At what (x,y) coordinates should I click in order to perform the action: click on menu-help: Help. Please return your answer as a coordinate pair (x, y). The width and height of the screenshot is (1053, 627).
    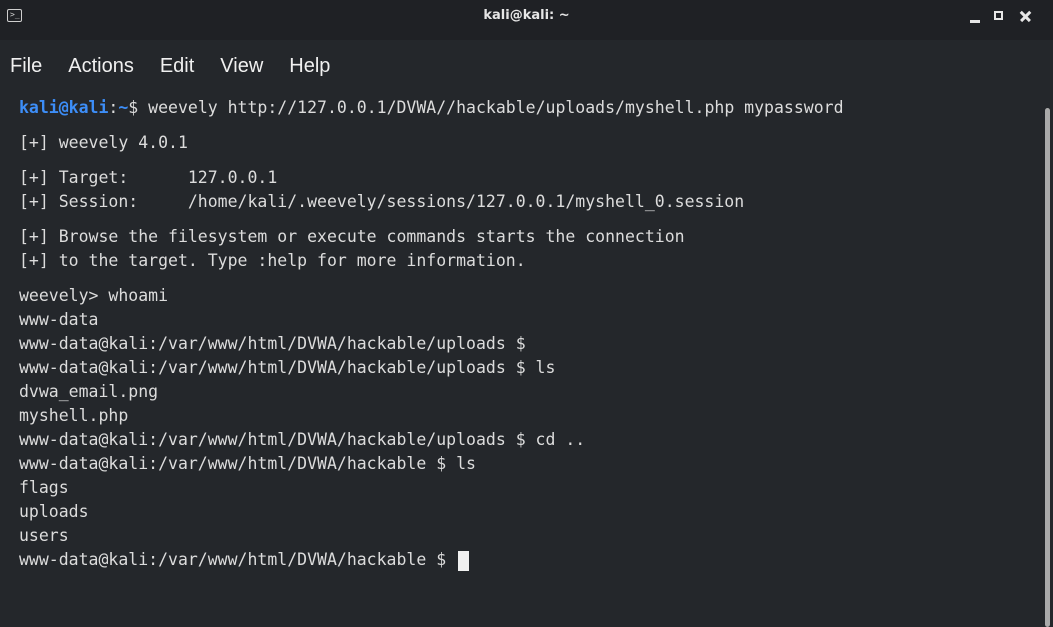
    Looking at the image, I should click on (309, 66).